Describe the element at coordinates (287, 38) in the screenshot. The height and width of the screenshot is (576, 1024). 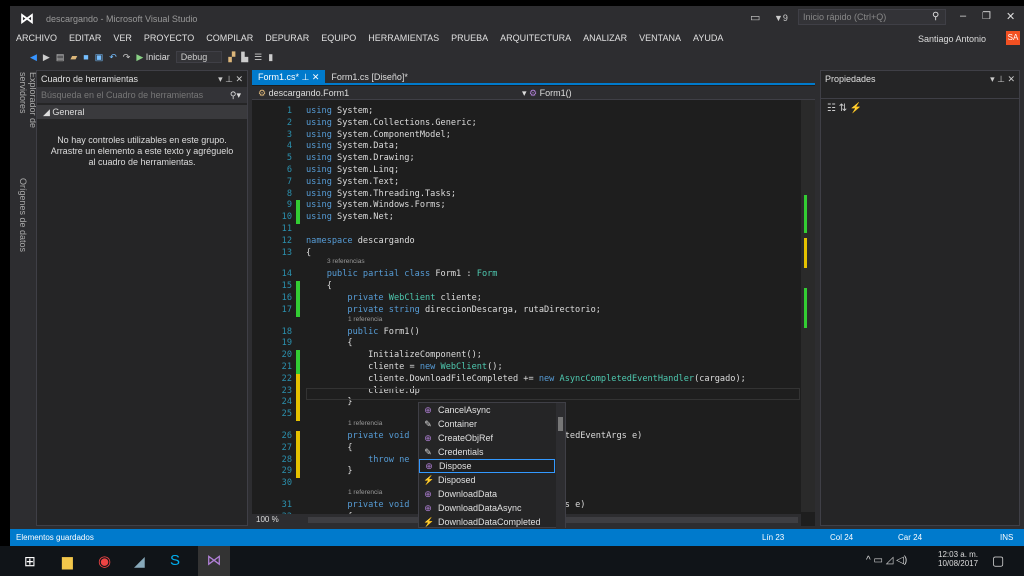
I see `menu-depurar: DEPURAR` at that location.